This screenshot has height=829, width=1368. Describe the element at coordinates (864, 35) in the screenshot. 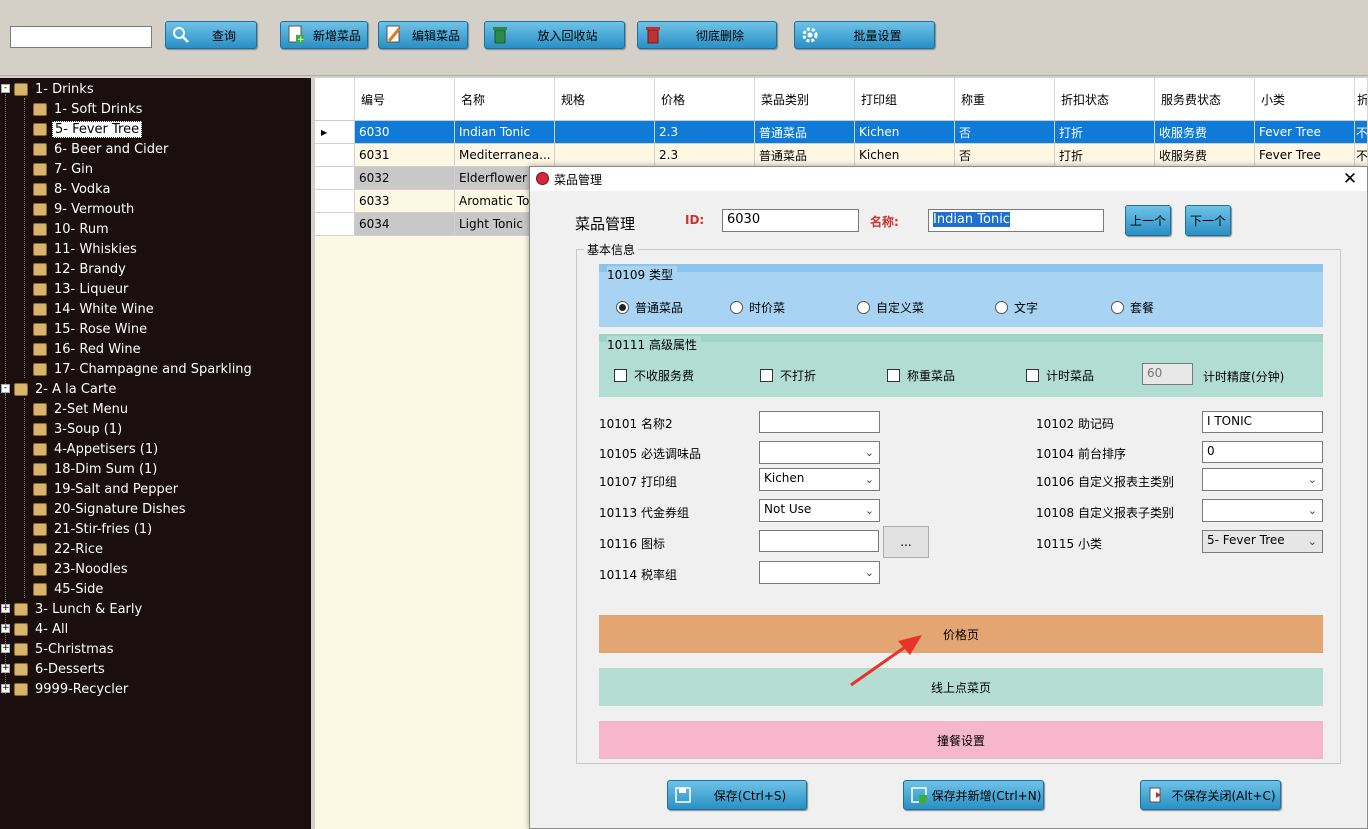

I see `batch-settings-button: 批量设置` at that location.